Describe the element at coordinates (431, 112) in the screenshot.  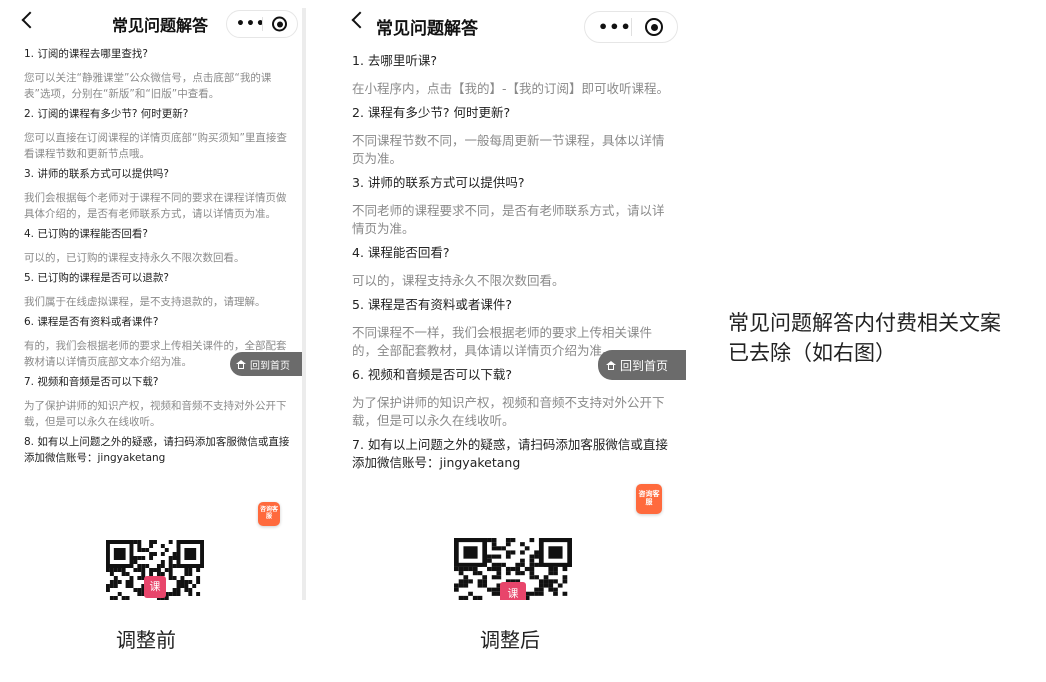
I see `faq-question: 2. 课程有多少节? 何时更新?` at that location.